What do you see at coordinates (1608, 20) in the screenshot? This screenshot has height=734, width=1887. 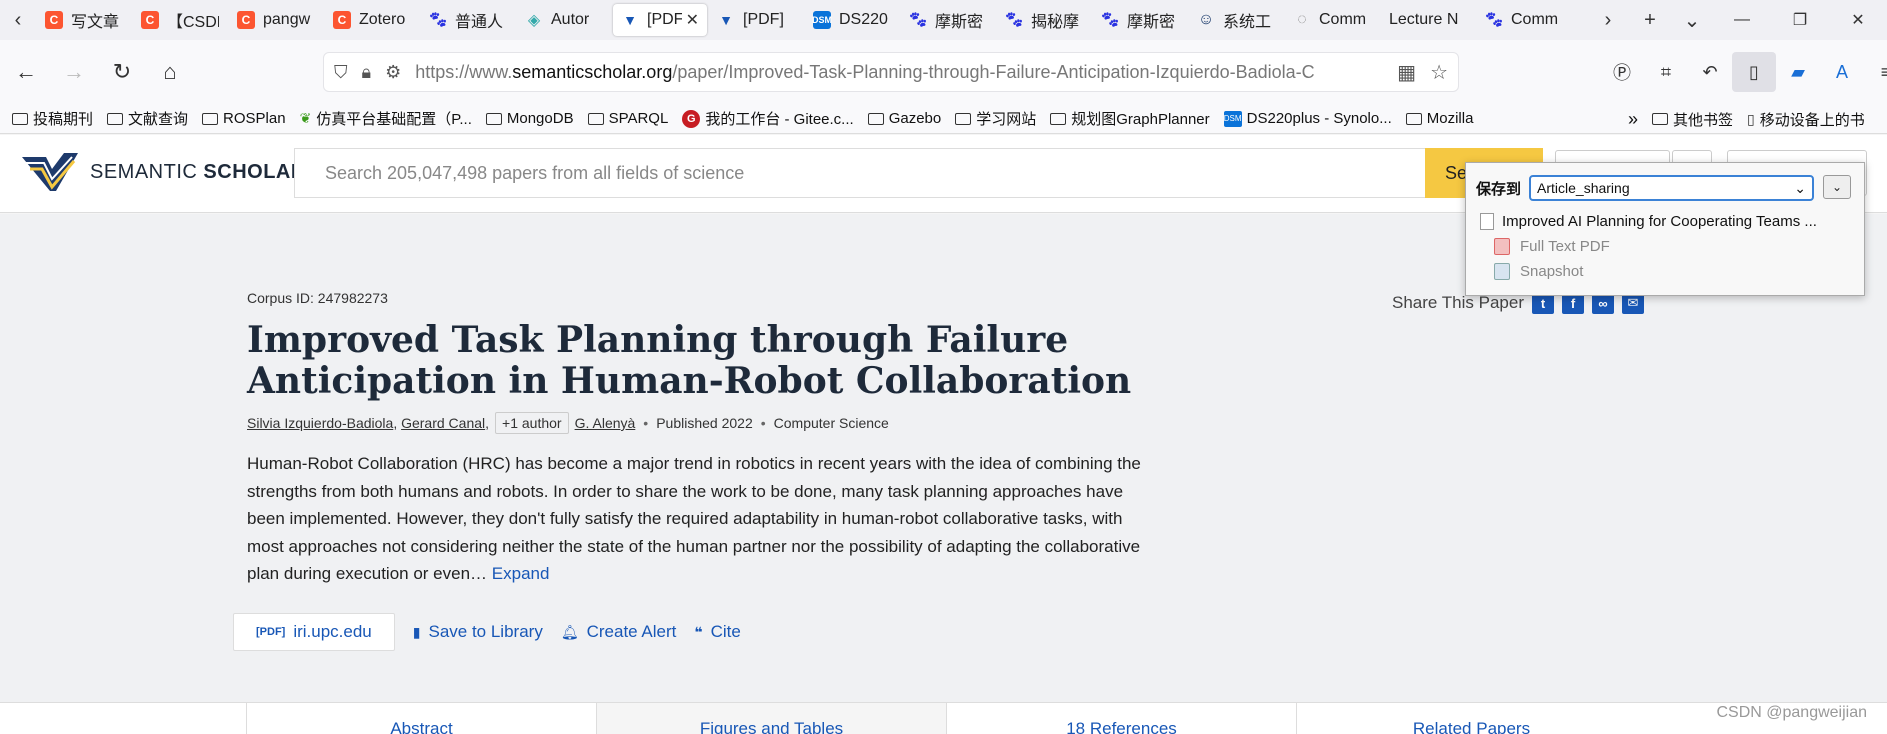 I see `tabs-scroll-right-button: ›` at bounding box center [1608, 20].